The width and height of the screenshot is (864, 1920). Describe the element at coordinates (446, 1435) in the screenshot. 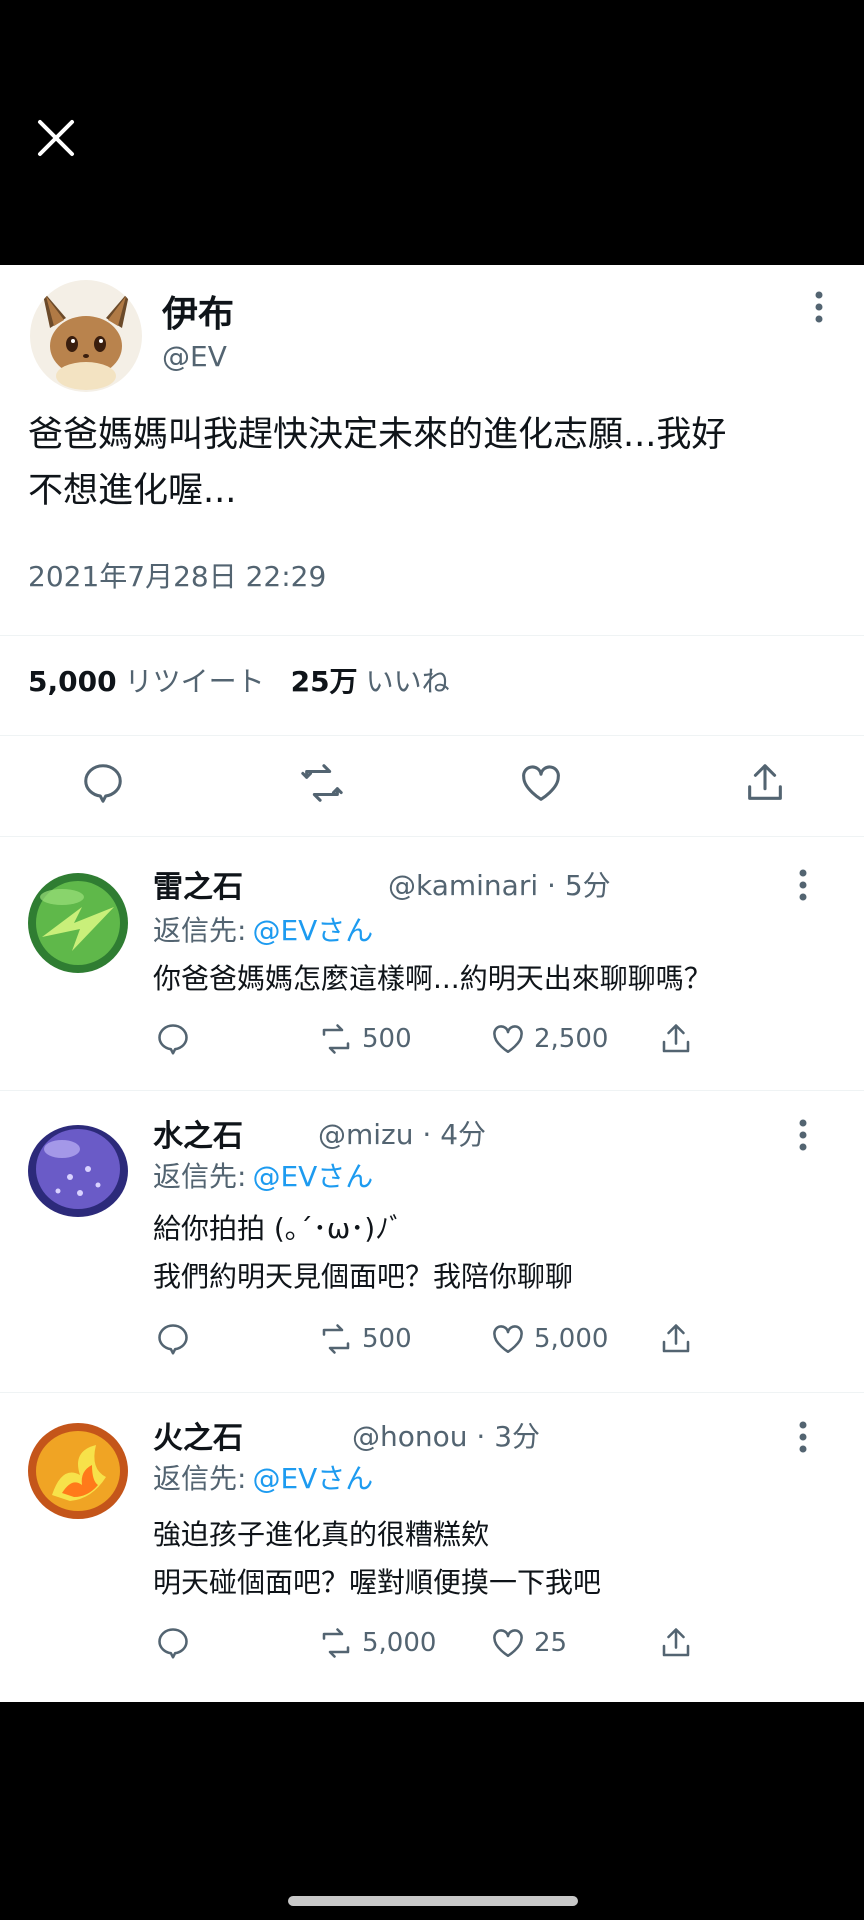

I see `reply-handle-time: @honou · 3分` at that location.